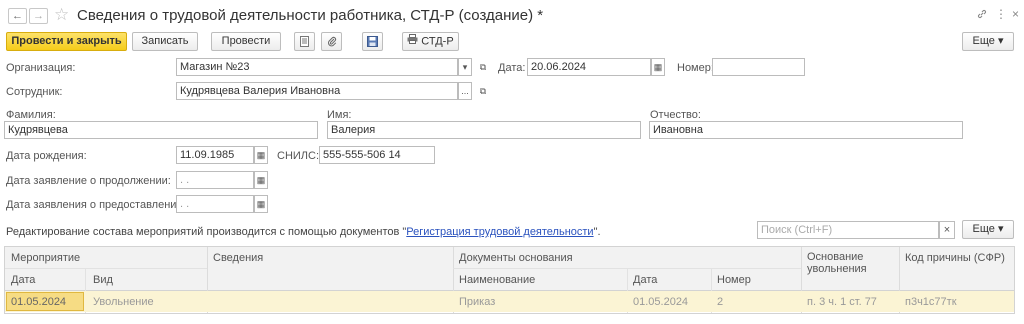  I want to click on employee-label: Сотрудник:, so click(34, 92).